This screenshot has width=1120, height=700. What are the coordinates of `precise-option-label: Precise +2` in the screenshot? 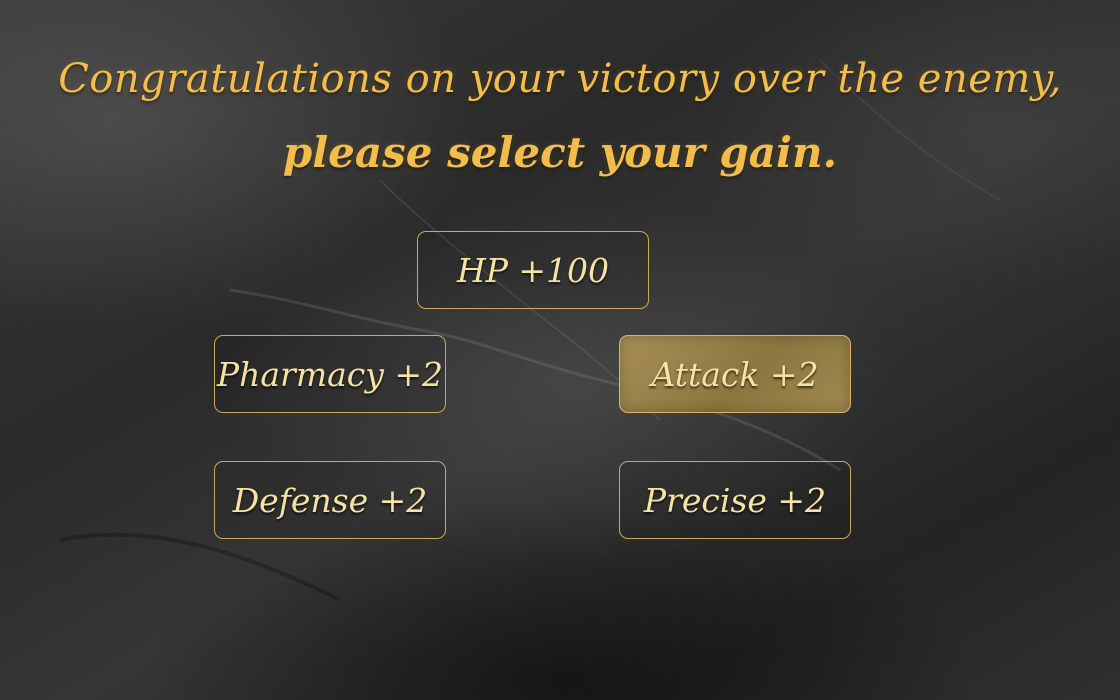 It's located at (735, 500).